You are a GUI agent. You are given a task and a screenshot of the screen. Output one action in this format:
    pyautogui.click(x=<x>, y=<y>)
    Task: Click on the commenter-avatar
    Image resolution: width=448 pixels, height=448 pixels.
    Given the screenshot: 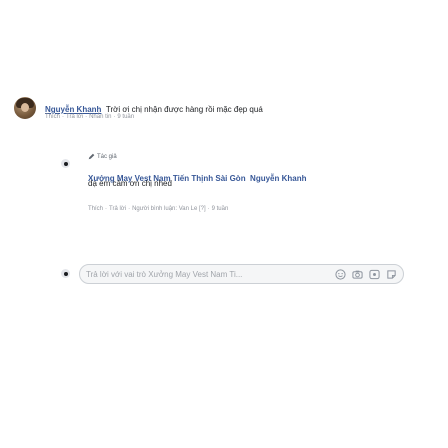 What is the action you would take?
    pyautogui.click(x=25, y=108)
    